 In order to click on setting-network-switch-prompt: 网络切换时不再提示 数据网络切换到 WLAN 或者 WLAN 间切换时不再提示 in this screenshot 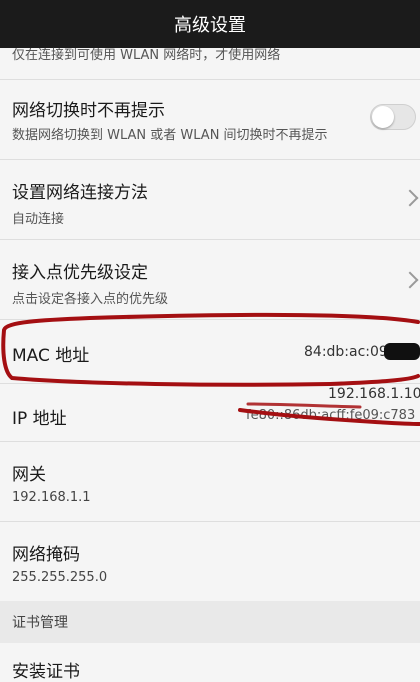, I will do `click(210, 120)`.